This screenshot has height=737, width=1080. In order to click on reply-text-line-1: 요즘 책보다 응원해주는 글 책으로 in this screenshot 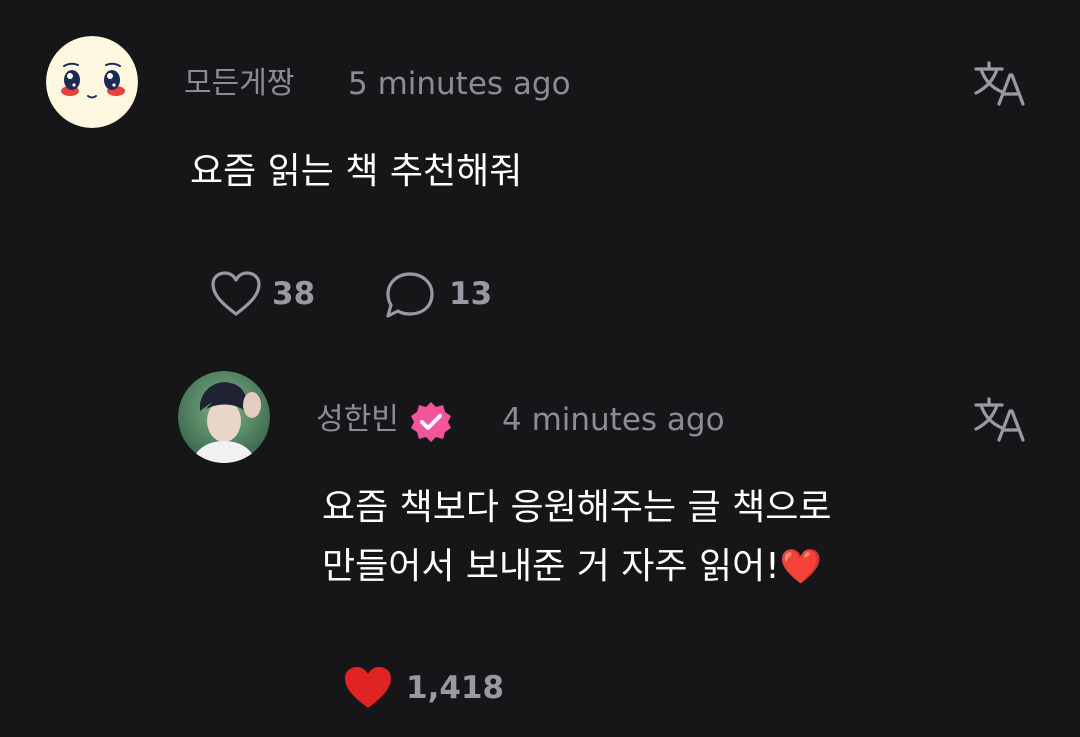, I will do `click(577, 507)`.